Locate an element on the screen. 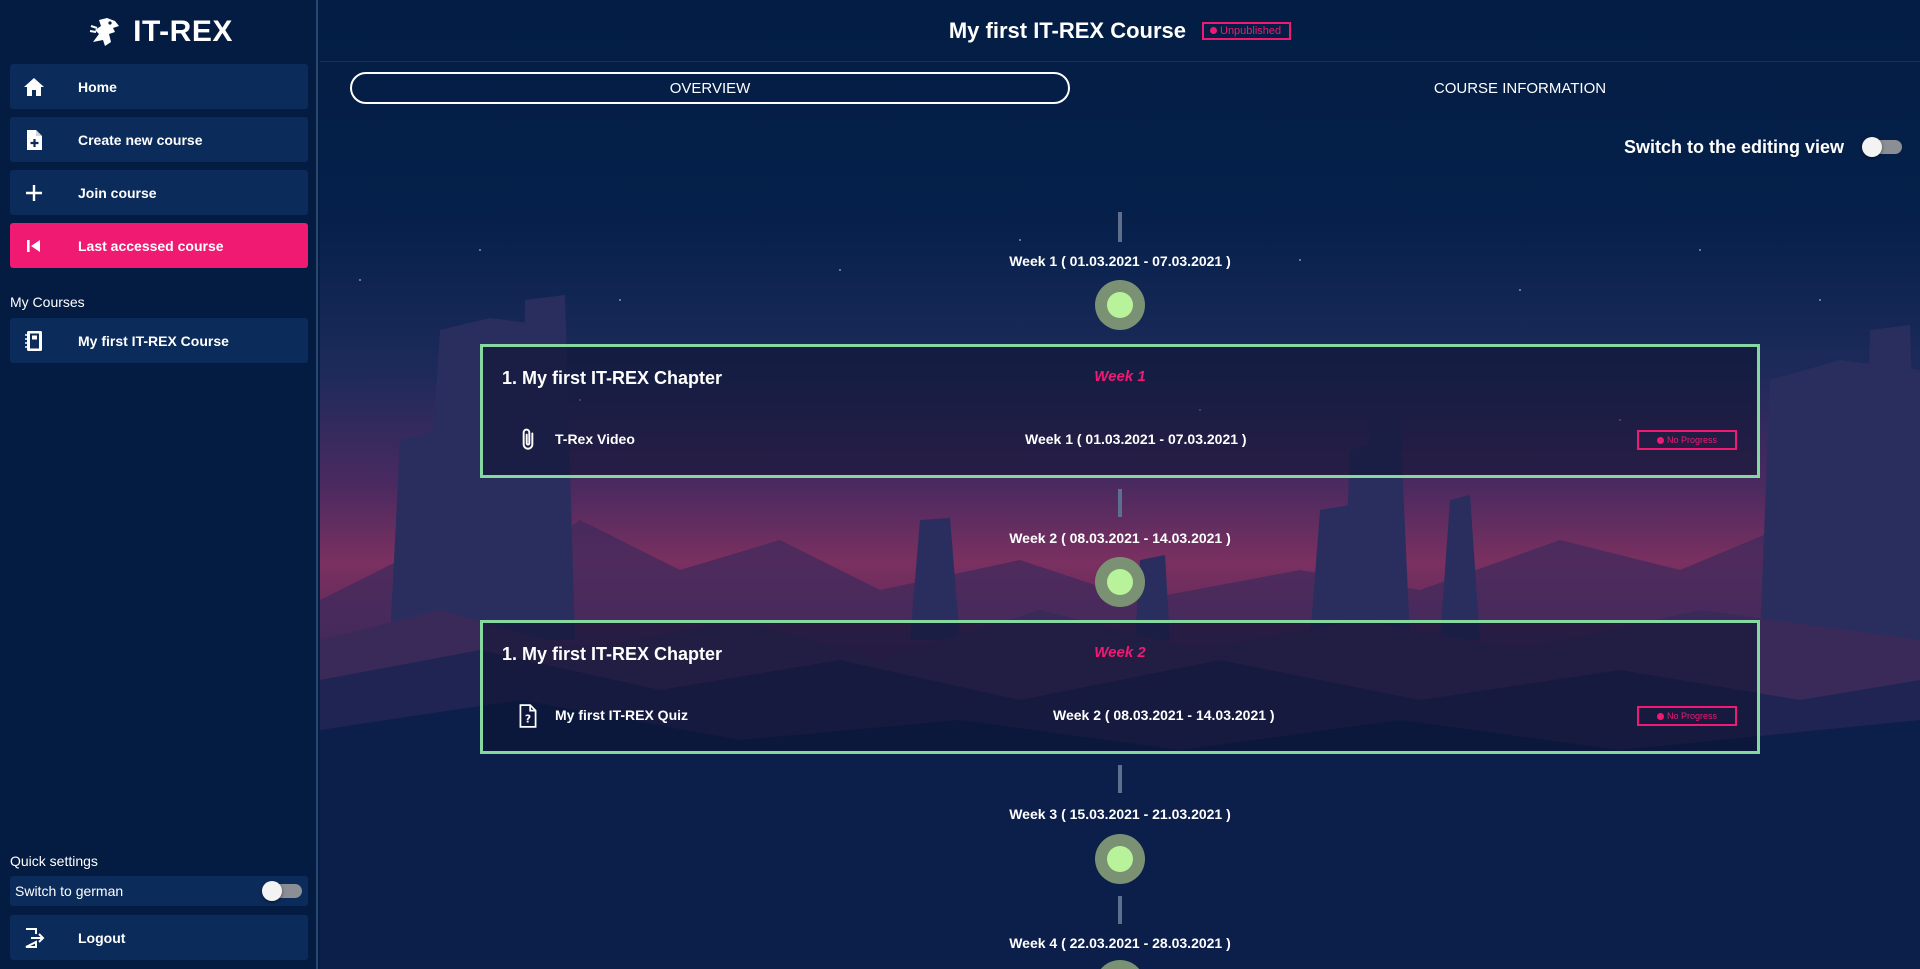 This screenshot has width=1920, height=969. nav-last-accessed-course: Last accessed course is located at coordinates (159, 245).